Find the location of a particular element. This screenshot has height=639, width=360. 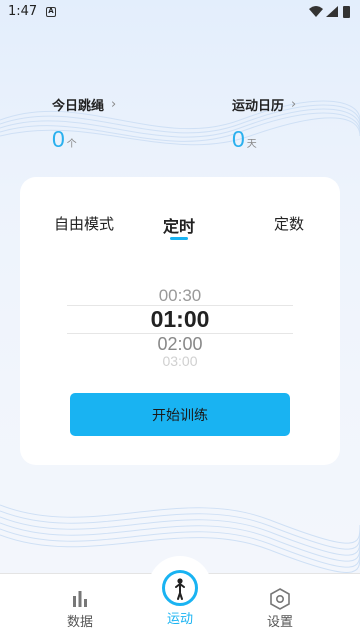

exercise-calendar-value: 0 is located at coordinates (238, 139).